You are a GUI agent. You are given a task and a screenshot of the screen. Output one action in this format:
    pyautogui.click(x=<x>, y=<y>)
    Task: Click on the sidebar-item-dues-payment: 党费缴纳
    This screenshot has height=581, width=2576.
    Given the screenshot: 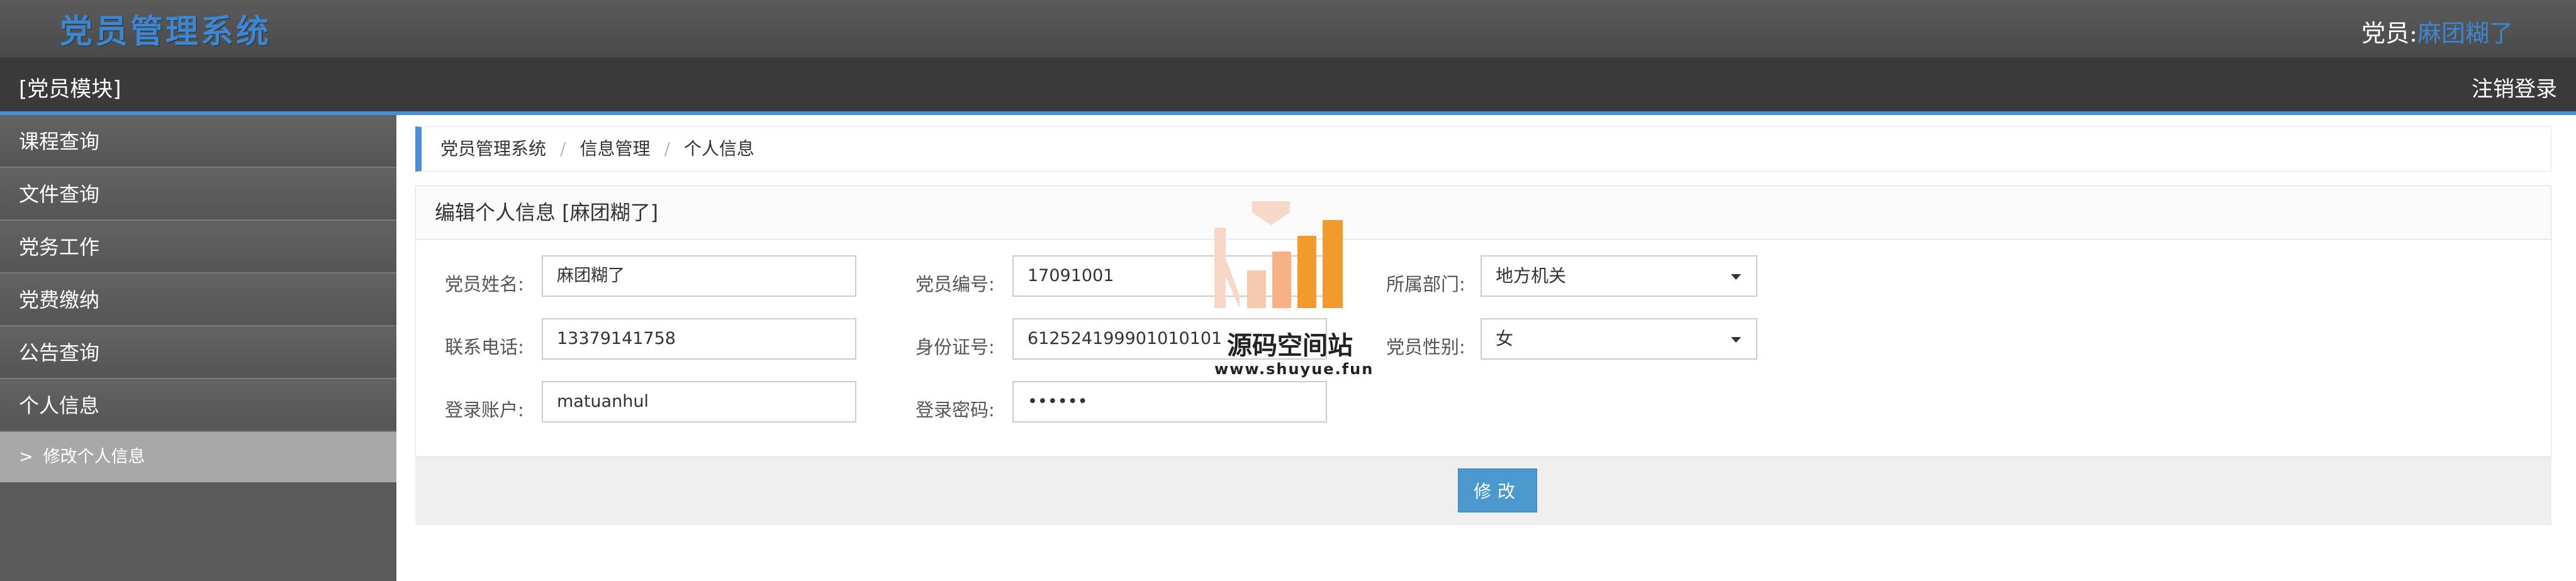 What is the action you would take?
    pyautogui.click(x=198, y=300)
    